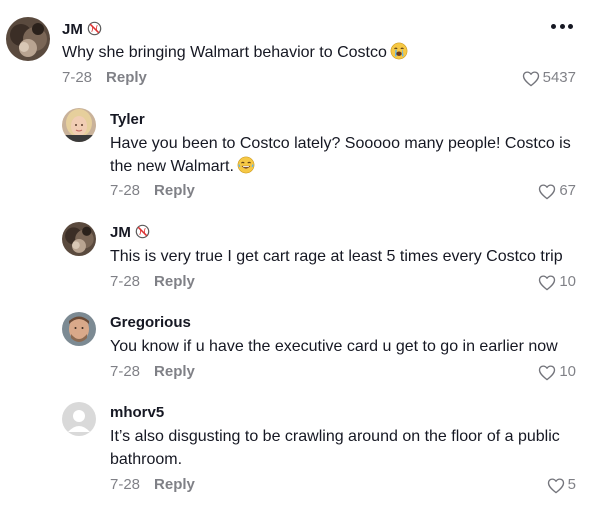  I want to click on like-count: 5437, so click(559, 77).